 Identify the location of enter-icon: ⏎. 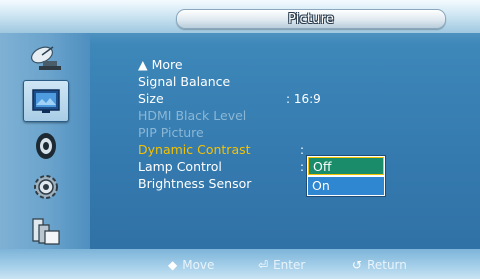
(263, 265).